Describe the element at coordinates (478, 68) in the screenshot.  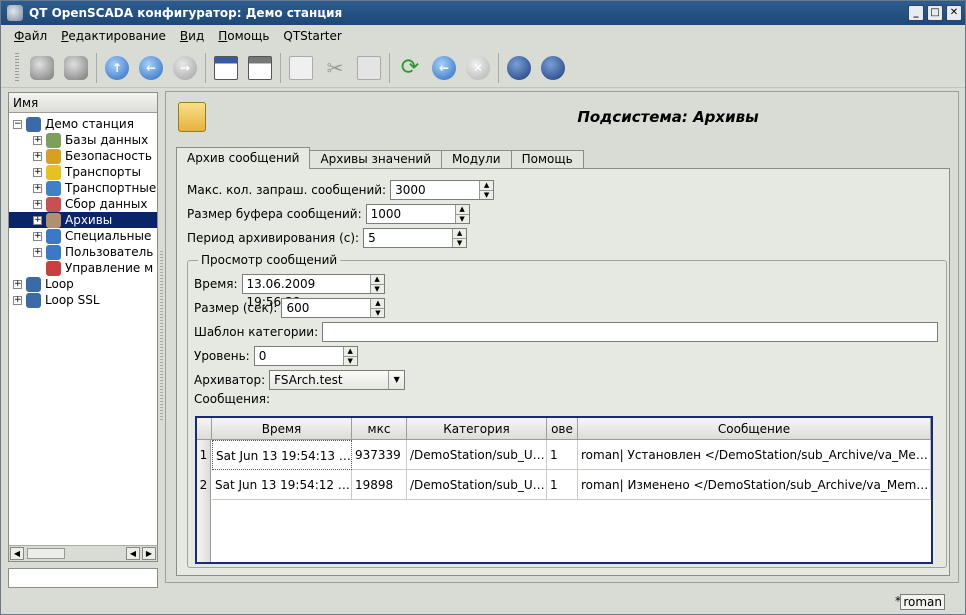
I see `cancel-button: ✕` at that location.